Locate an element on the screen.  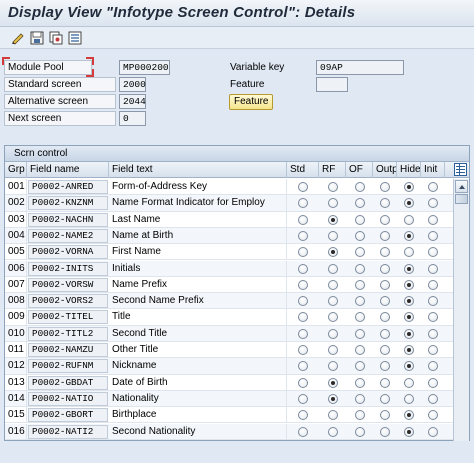
copy-icon is located at coordinates (56, 38).